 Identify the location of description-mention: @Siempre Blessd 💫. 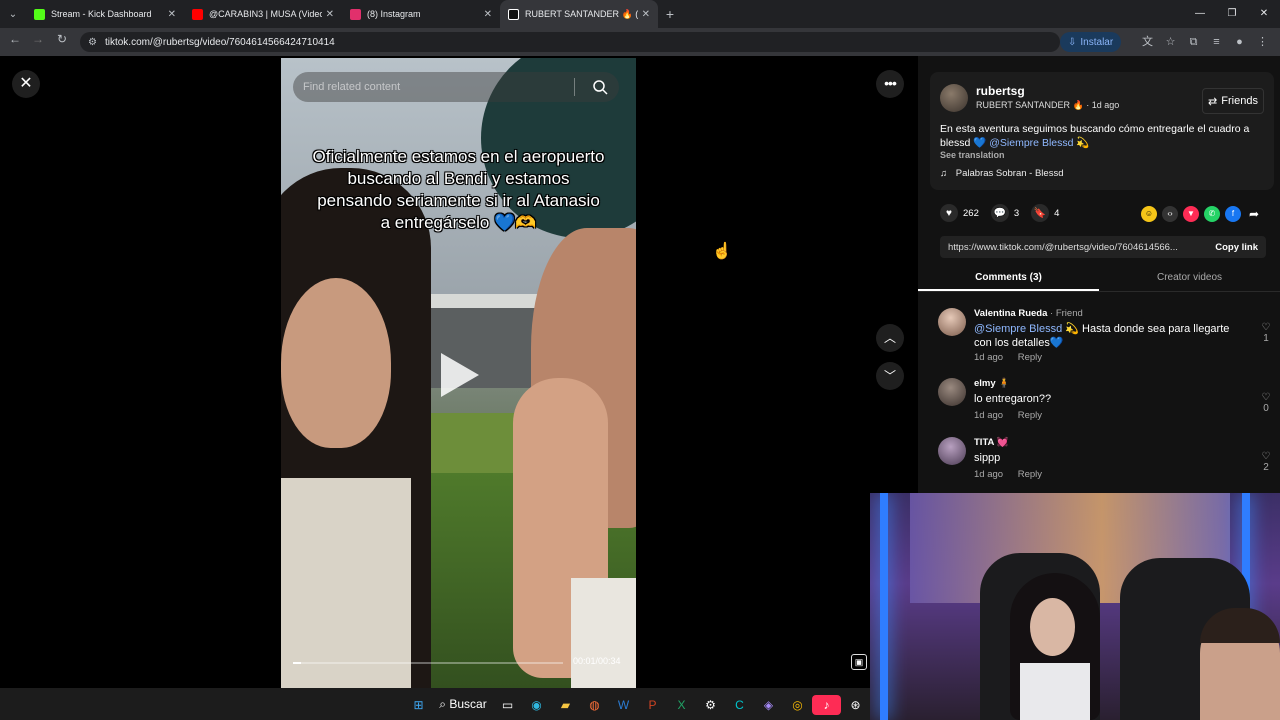
(1039, 143).